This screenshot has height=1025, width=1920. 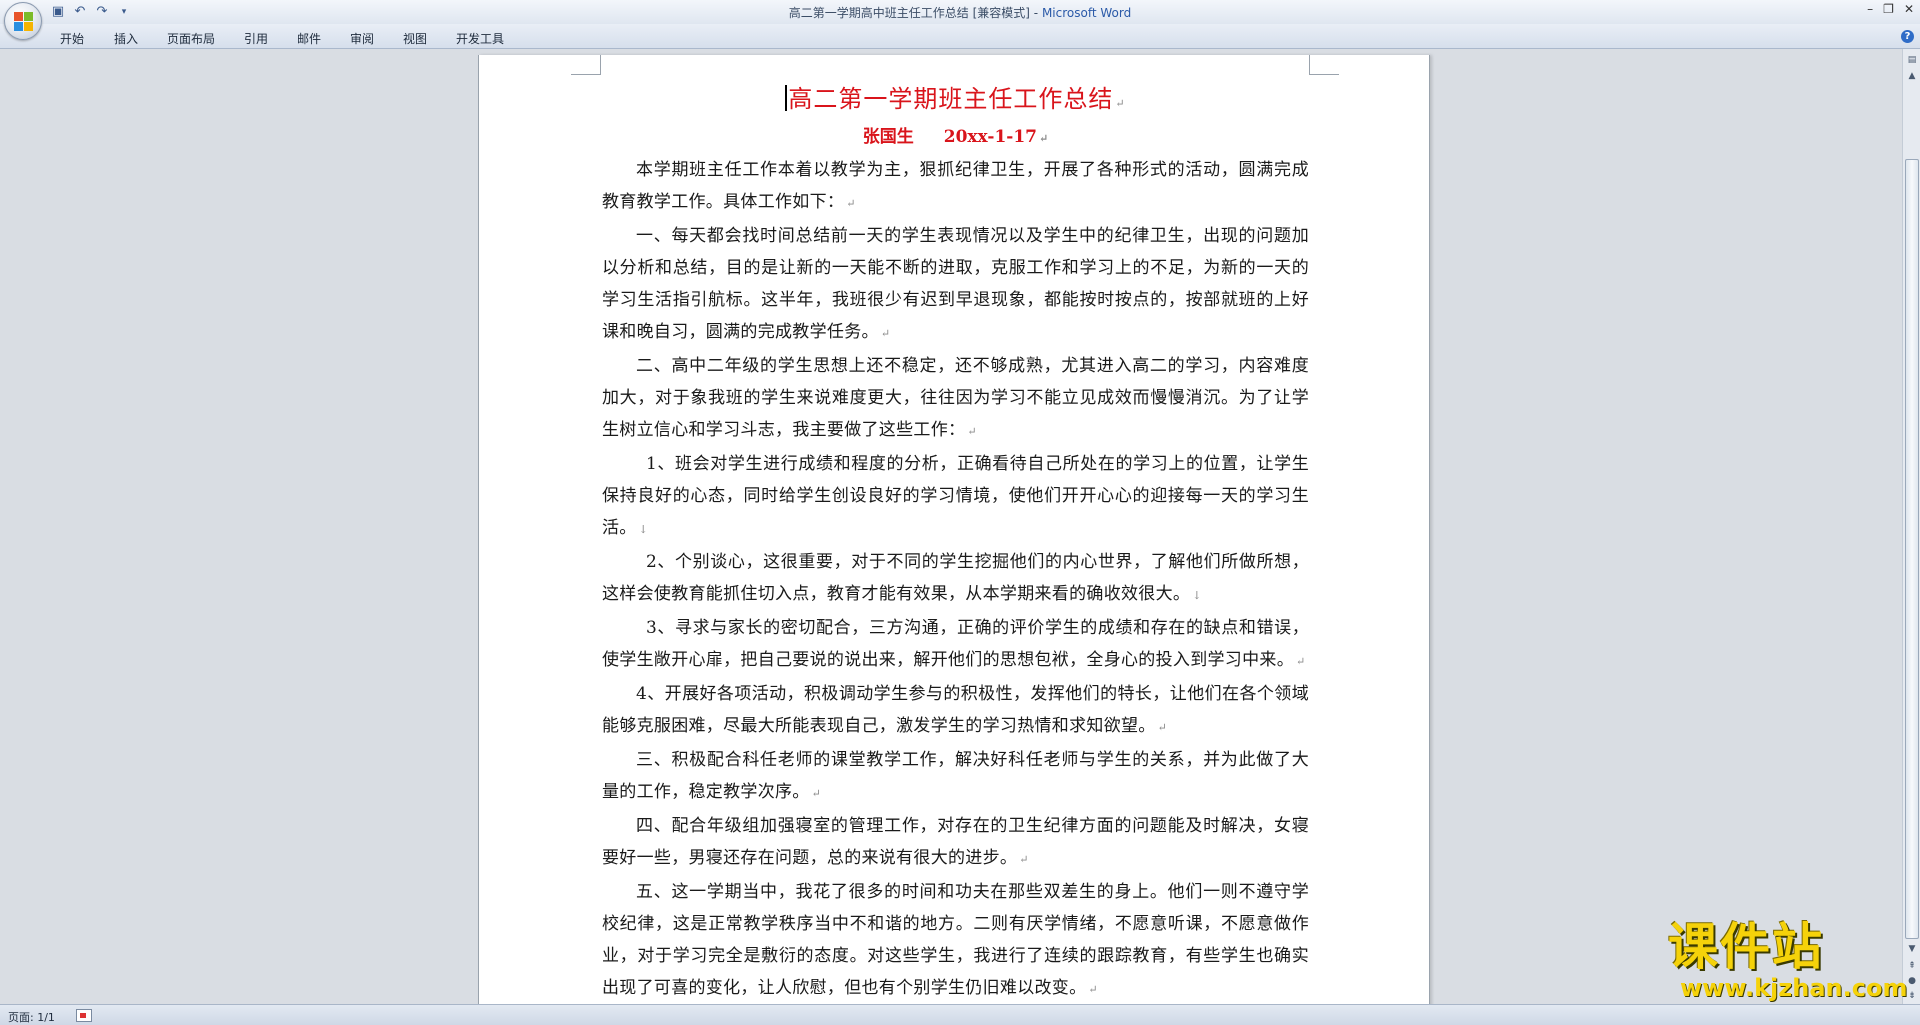 What do you see at coordinates (72, 38) in the screenshot?
I see `tab-home: 开始` at bounding box center [72, 38].